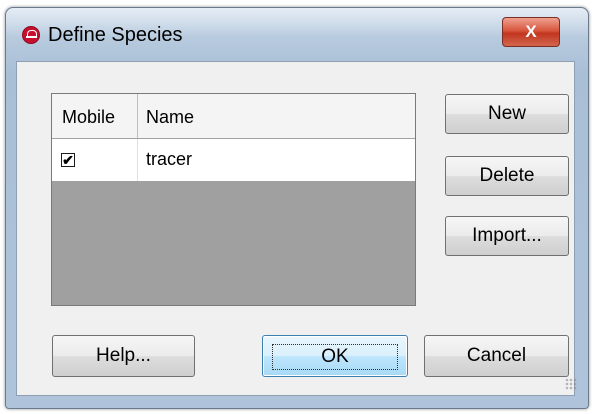  What do you see at coordinates (507, 114) in the screenshot?
I see `new-button: New` at bounding box center [507, 114].